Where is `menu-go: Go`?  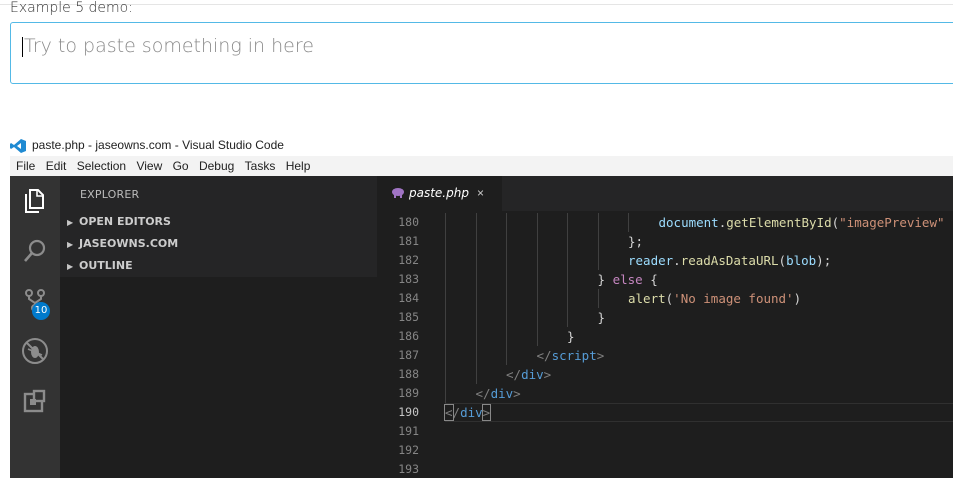
menu-go: Go is located at coordinates (181, 166).